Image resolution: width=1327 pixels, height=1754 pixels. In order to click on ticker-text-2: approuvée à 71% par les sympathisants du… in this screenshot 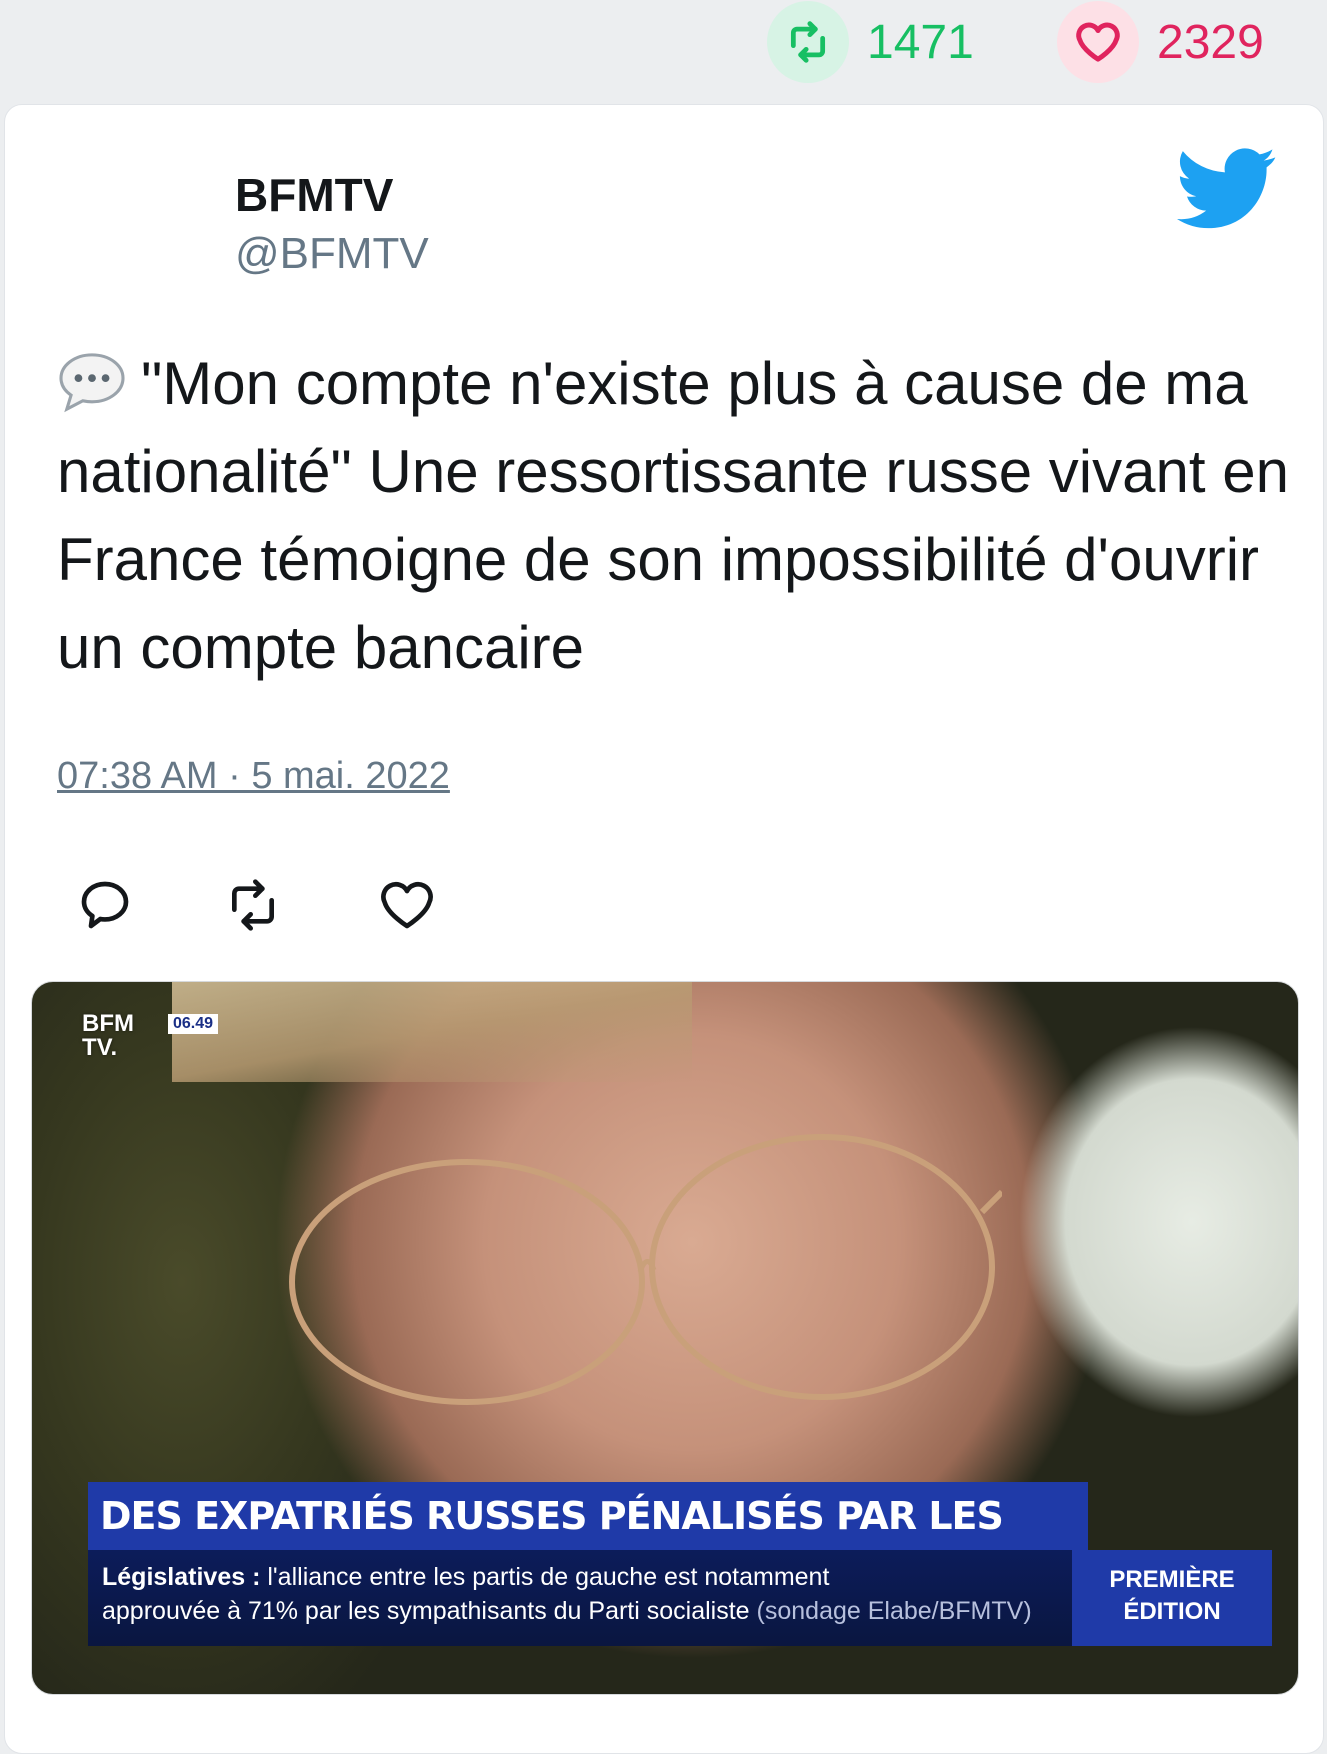, I will do `click(426, 1611)`.